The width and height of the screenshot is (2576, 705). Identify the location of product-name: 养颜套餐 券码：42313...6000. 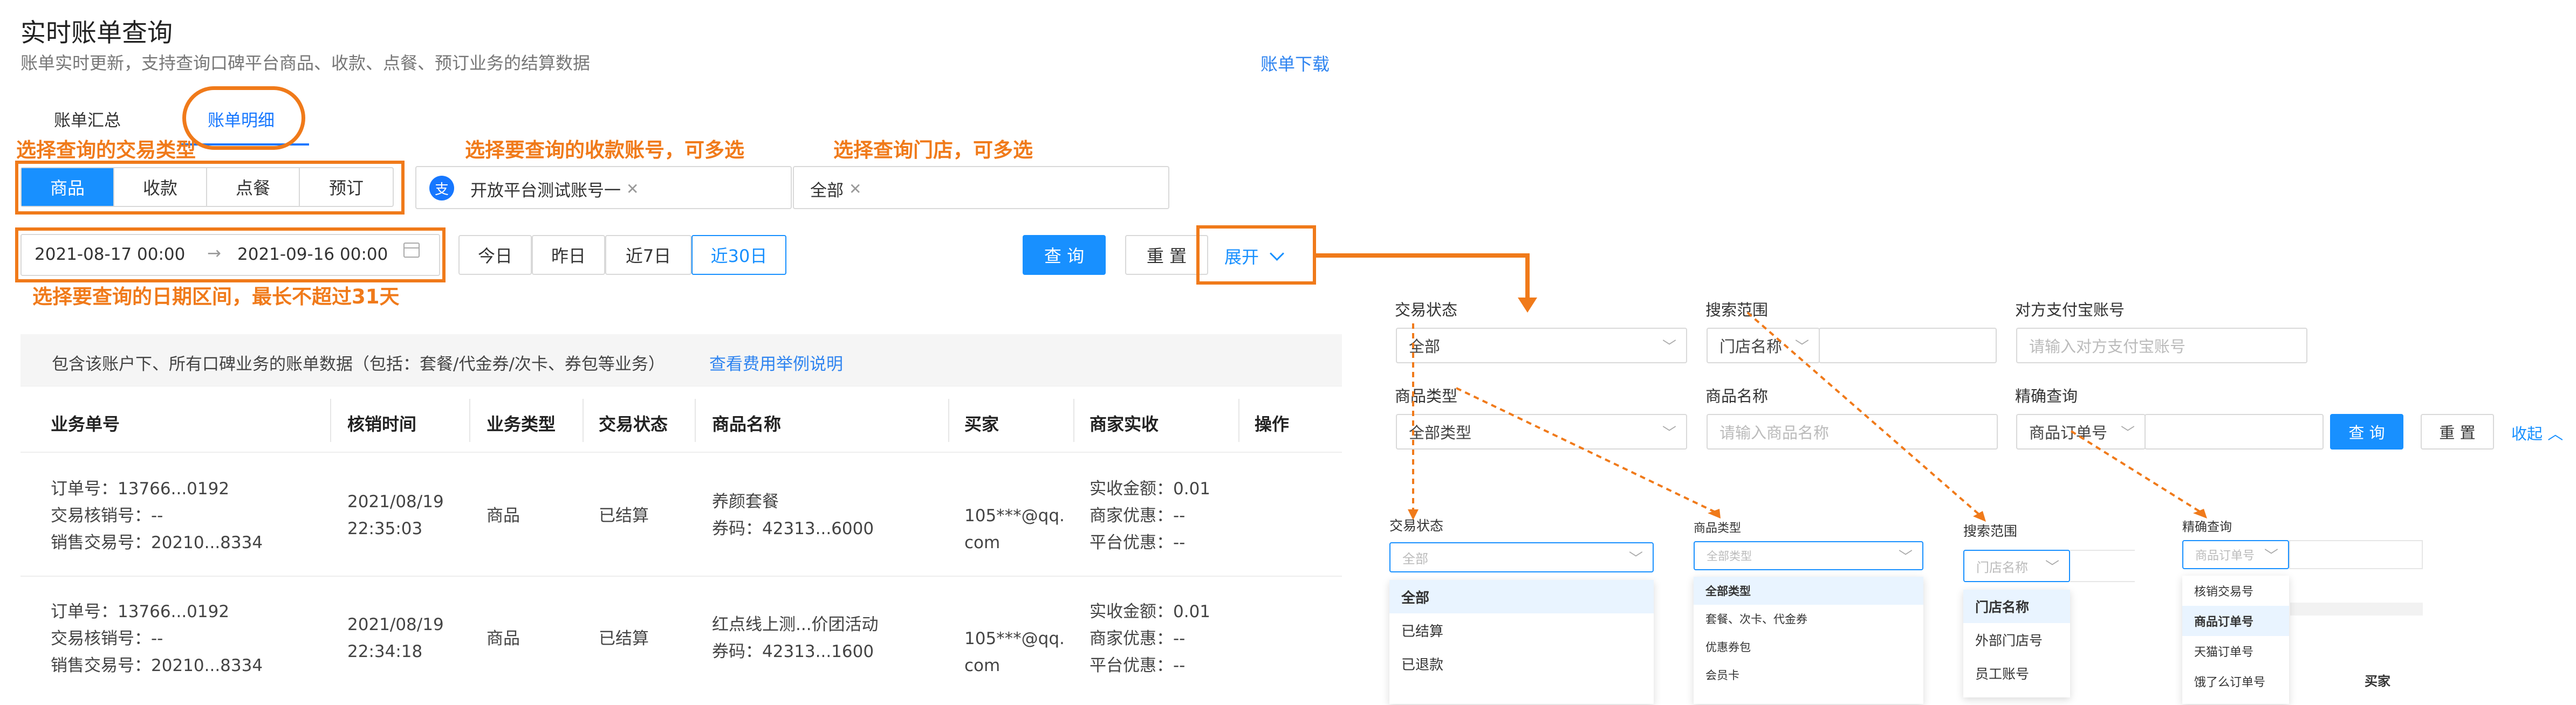
(793, 515).